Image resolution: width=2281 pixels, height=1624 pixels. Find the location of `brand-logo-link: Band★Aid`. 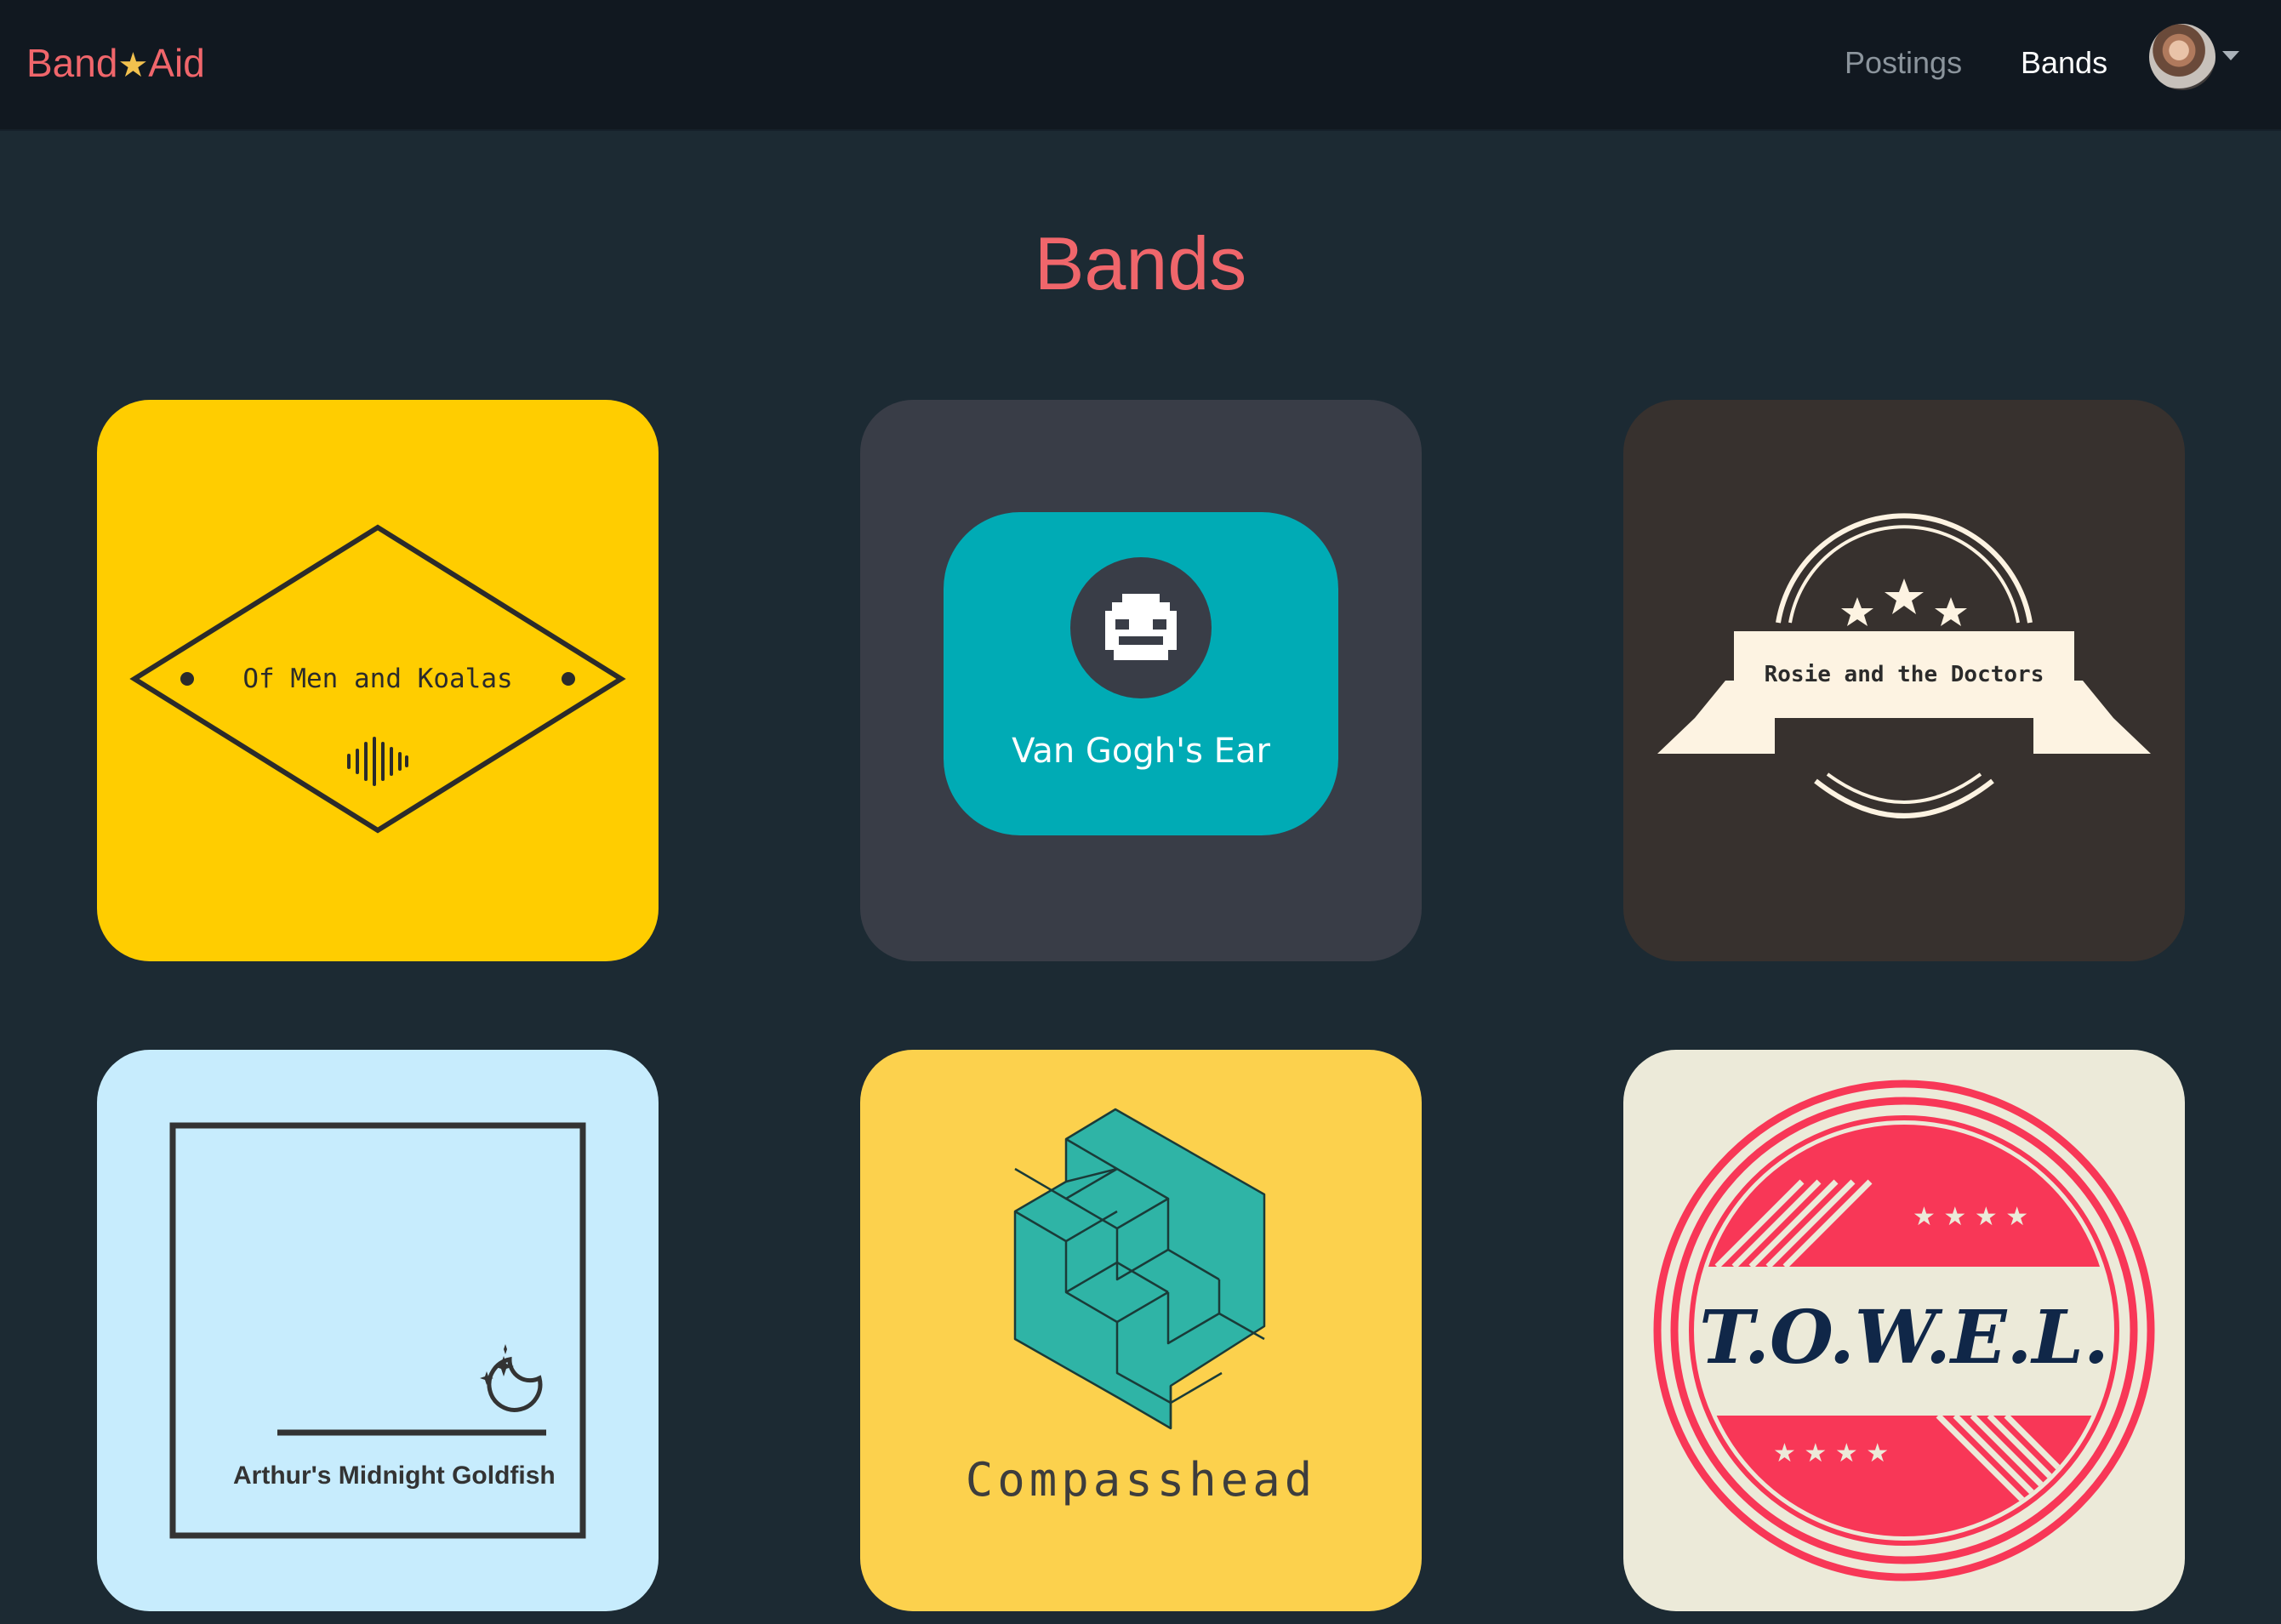

brand-logo-link: Band★Aid is located at coordinates (116, 64).